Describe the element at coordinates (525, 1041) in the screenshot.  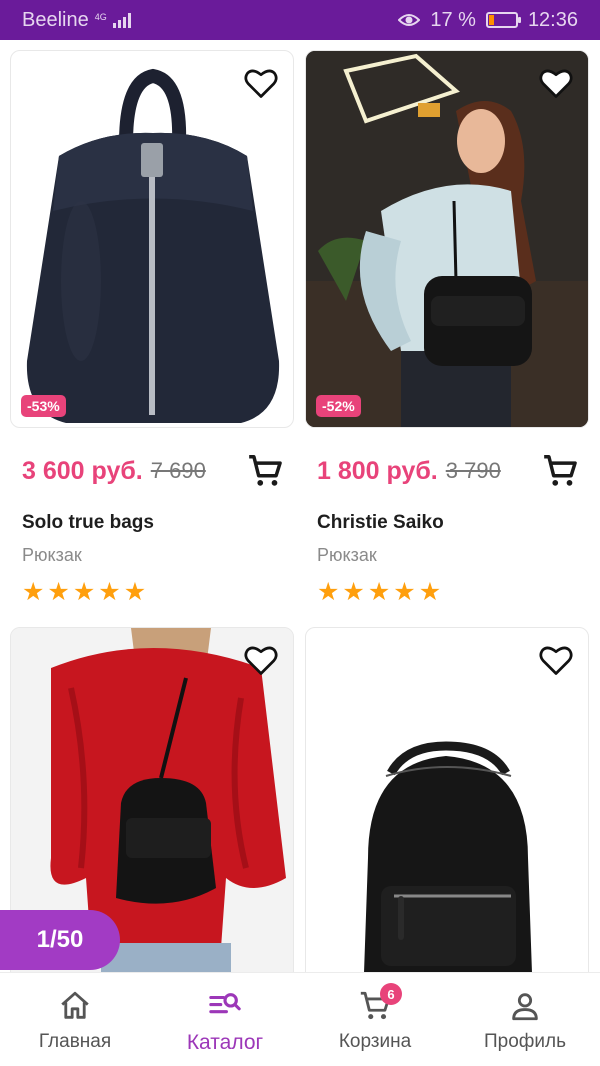
I see `nav-profile-label: Профиль` at that location.